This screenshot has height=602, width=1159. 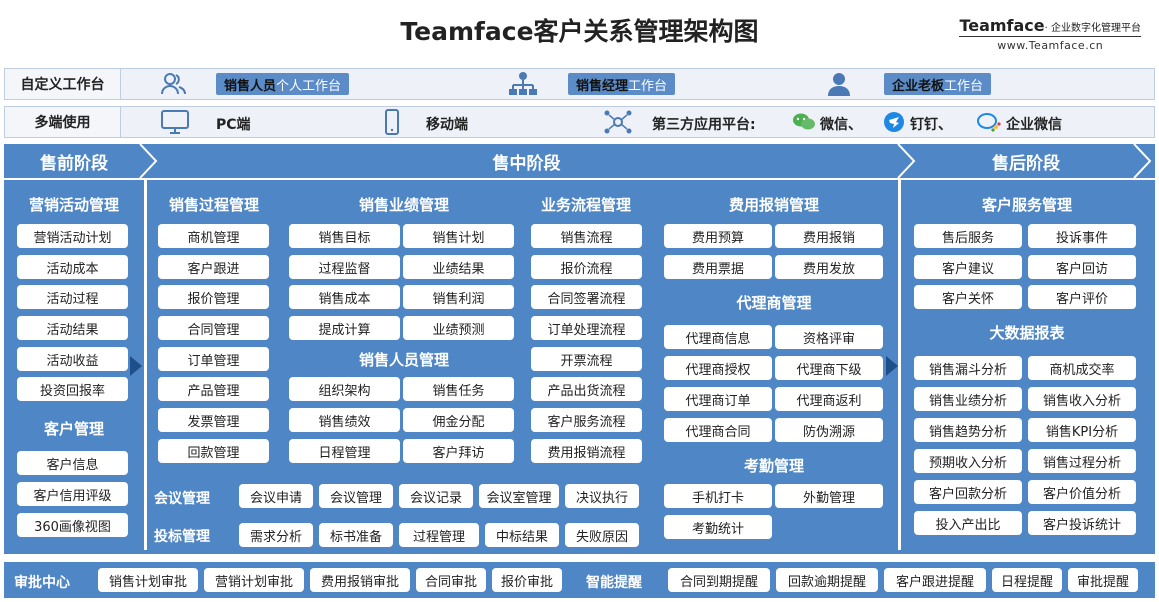 I want to click on box-service-0: 售后服务, so click(x=968, y=236).